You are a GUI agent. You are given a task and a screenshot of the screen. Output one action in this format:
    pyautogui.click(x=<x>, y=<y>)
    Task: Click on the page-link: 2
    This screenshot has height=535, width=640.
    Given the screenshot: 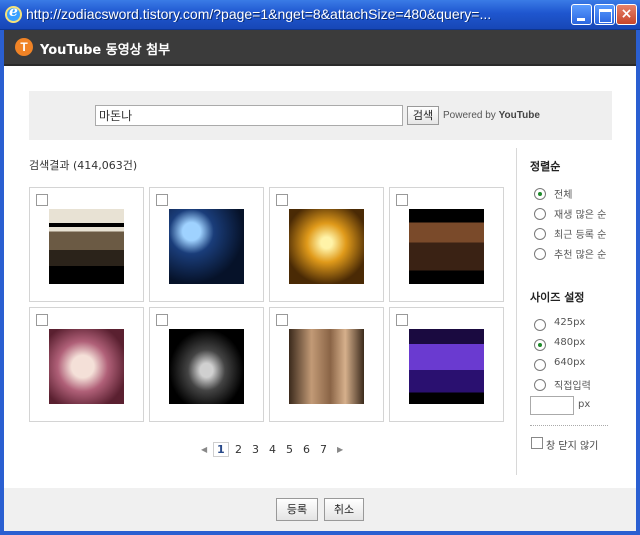 What is the action you would take?
    pyautogui.click(x=238, y=449)
    